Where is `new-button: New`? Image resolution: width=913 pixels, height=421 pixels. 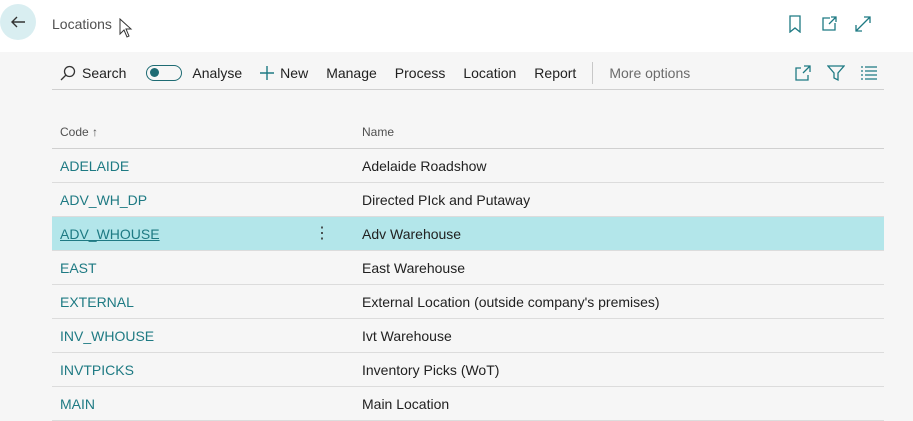 new-button: New is located at coordinates (284, 73).